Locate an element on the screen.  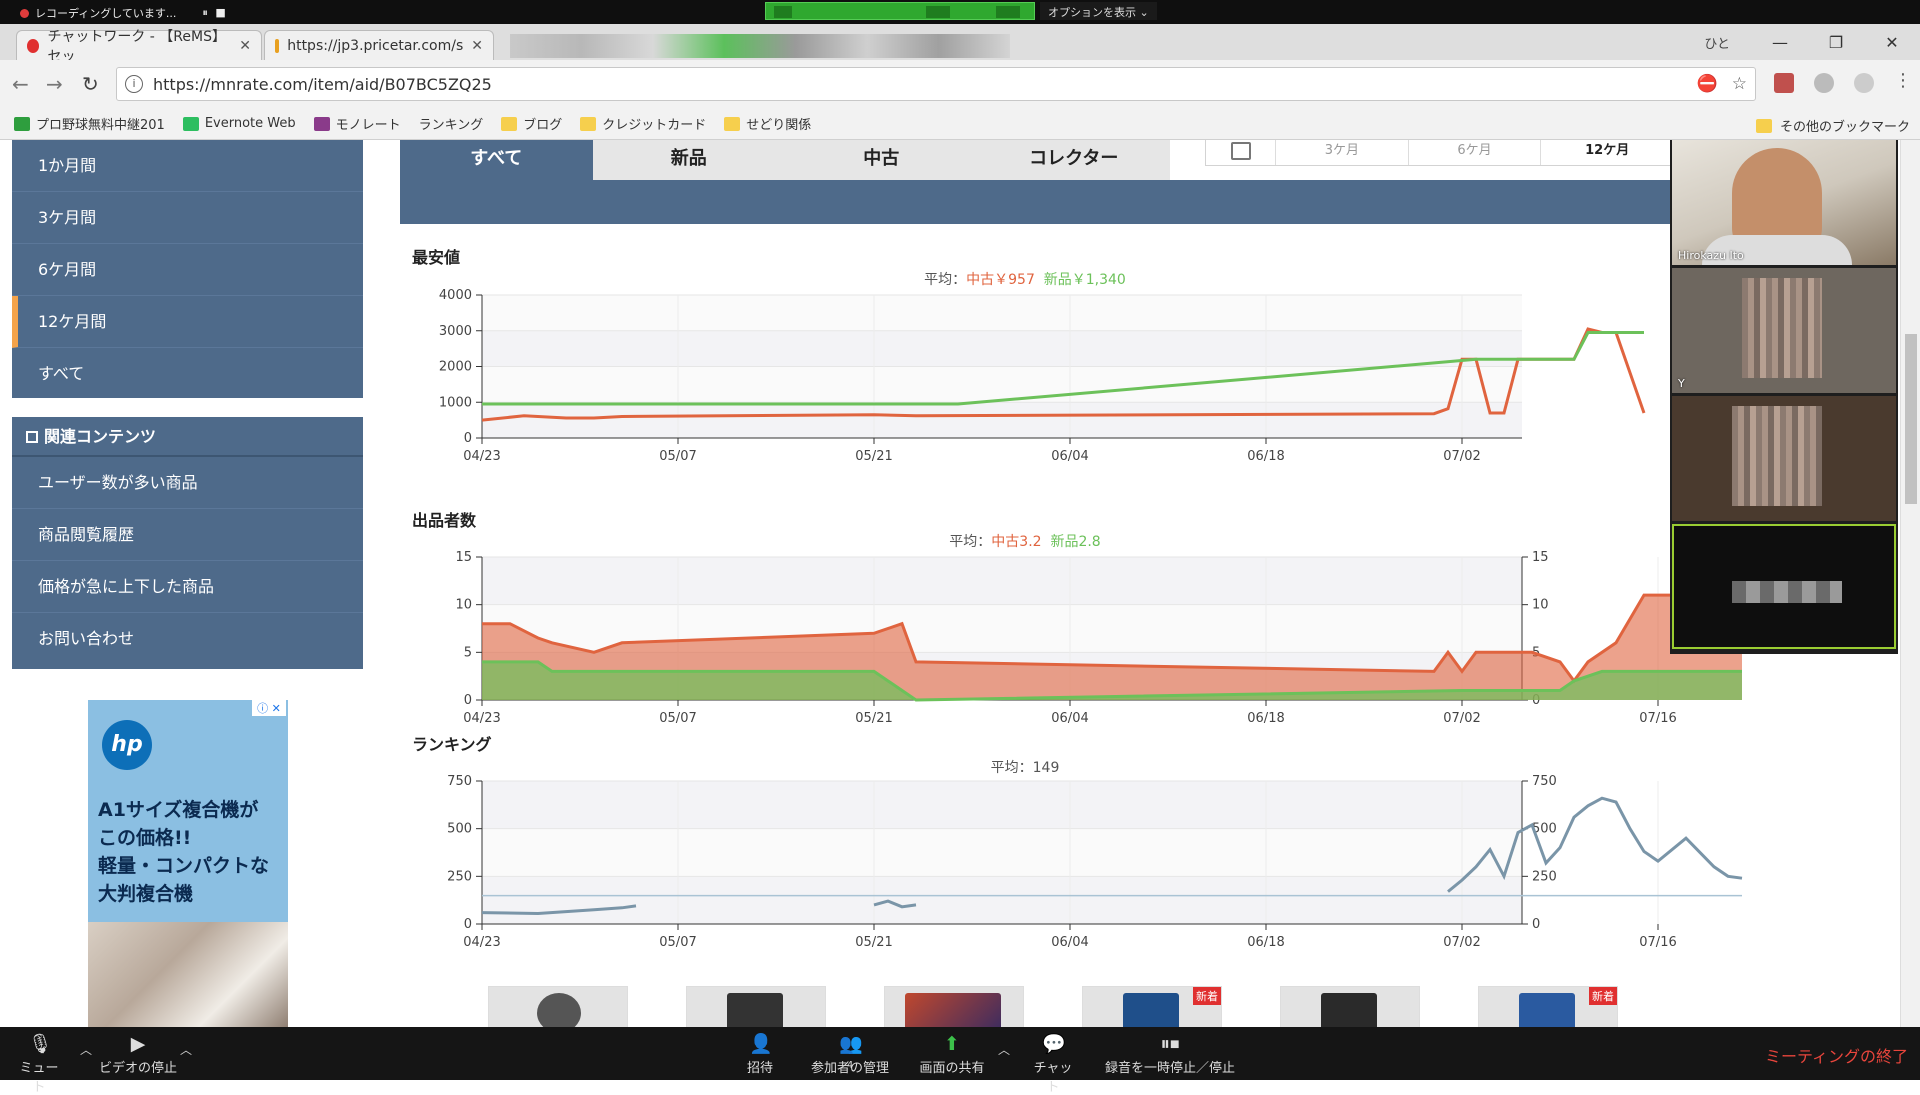
audio-options-chevron-icon: ︿ is located at coordinates (86, 1049).